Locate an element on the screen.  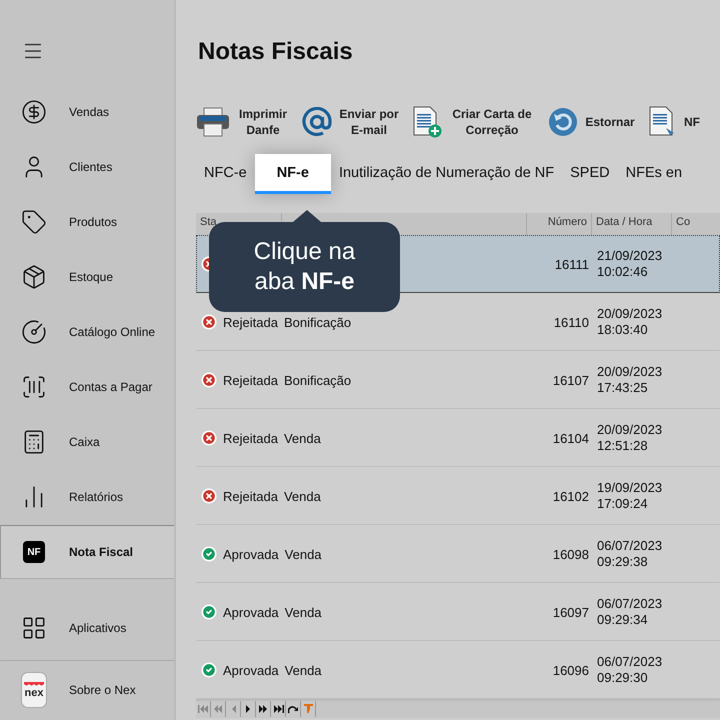
sidebar-item: Relatórios is located at coordinates (87, 497).